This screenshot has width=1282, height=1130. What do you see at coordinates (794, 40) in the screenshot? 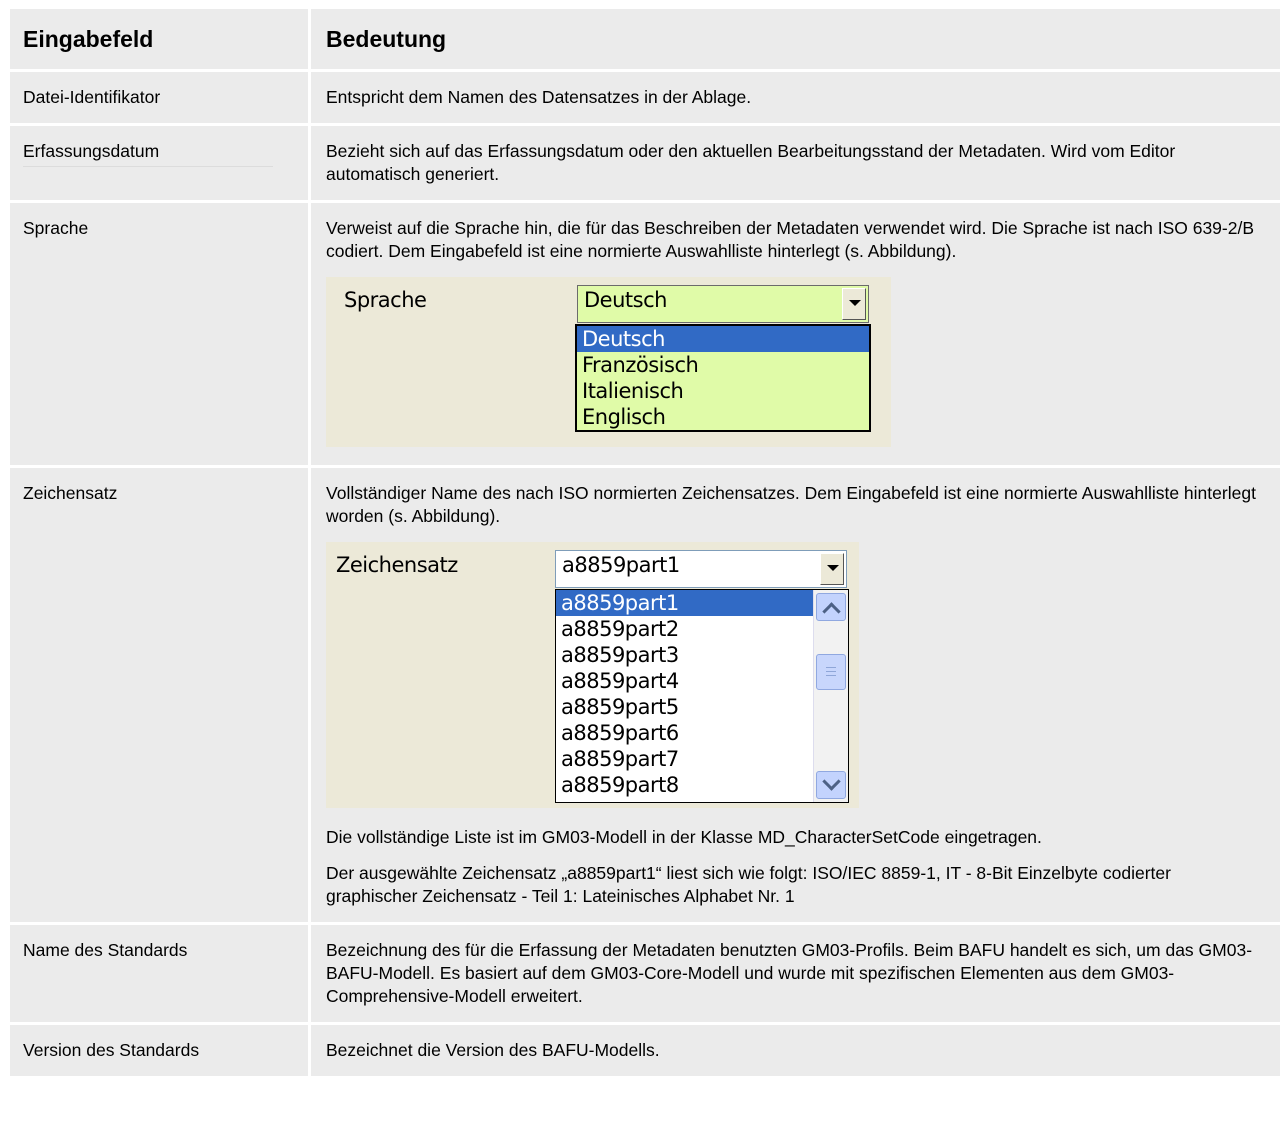
I see `header-bedeutung: Bedeutung` at bounding box center [794, 40].